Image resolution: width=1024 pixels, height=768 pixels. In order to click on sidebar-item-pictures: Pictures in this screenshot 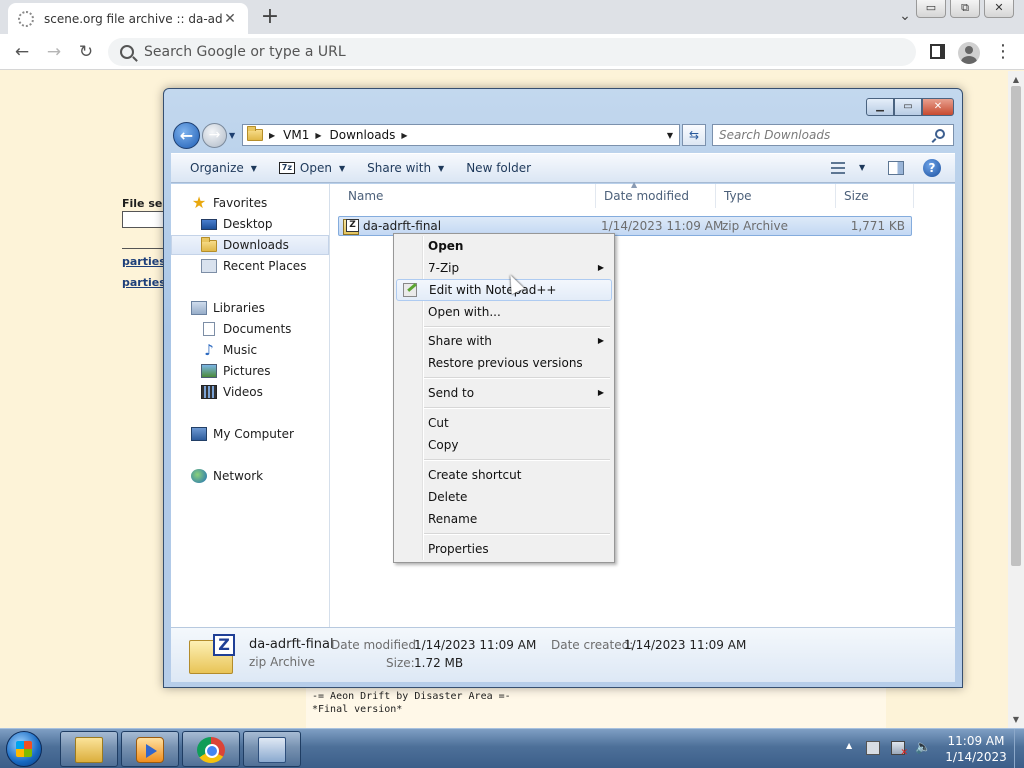, I will do `click(250, 371)`.